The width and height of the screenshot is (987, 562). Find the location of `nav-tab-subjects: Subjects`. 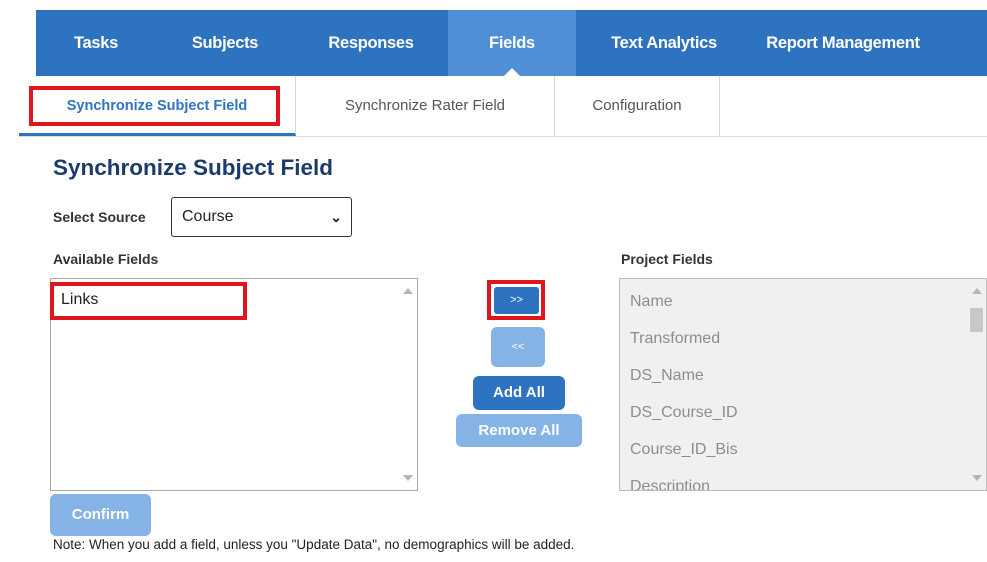

nav-tab-subjects: Subjects is located at coordinates (225, 43).